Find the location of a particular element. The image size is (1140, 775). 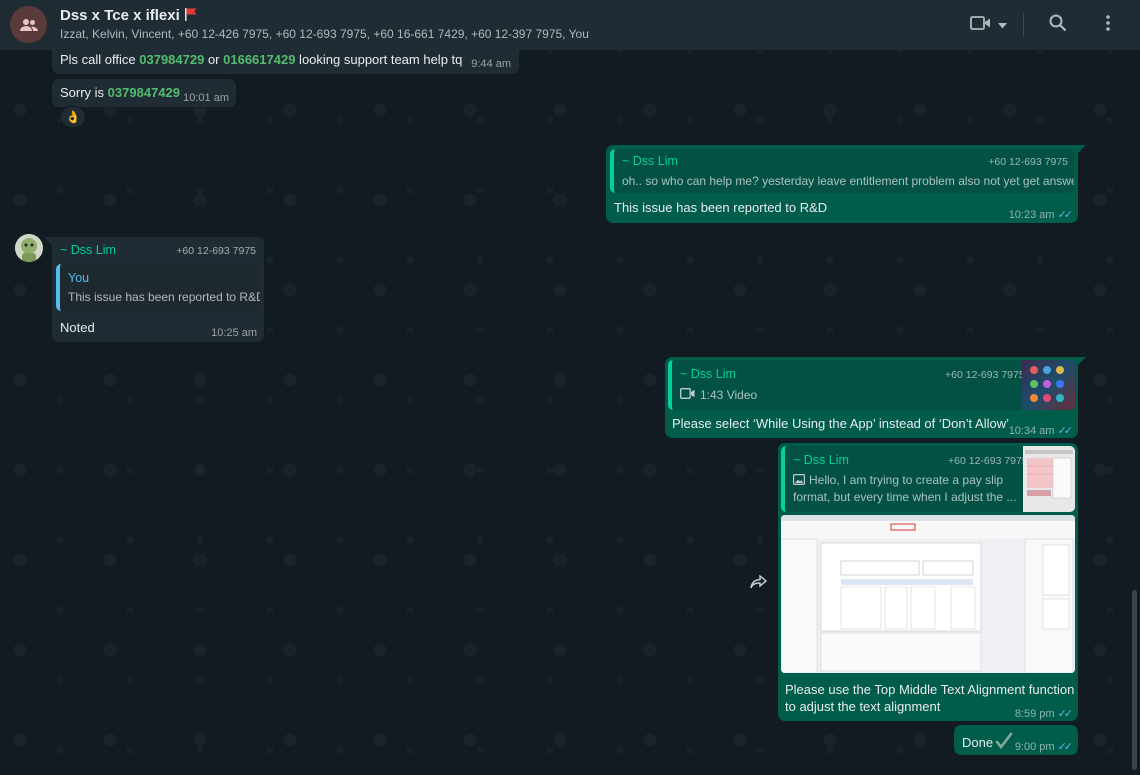

message-time: 10:34 am ✓✓ is located at coordinates (1041, 431).